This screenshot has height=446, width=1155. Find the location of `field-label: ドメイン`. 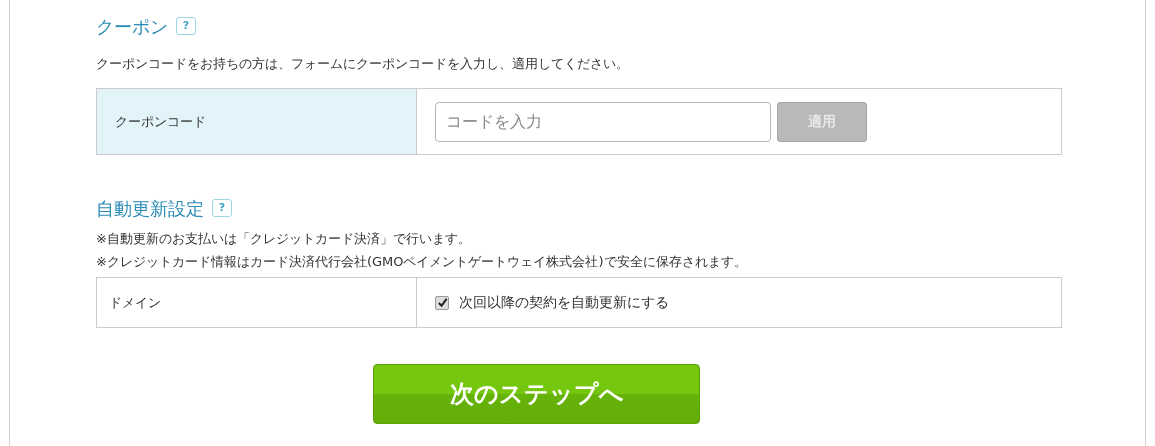

field-label: ドメイン is located at coordinates (135, 302).